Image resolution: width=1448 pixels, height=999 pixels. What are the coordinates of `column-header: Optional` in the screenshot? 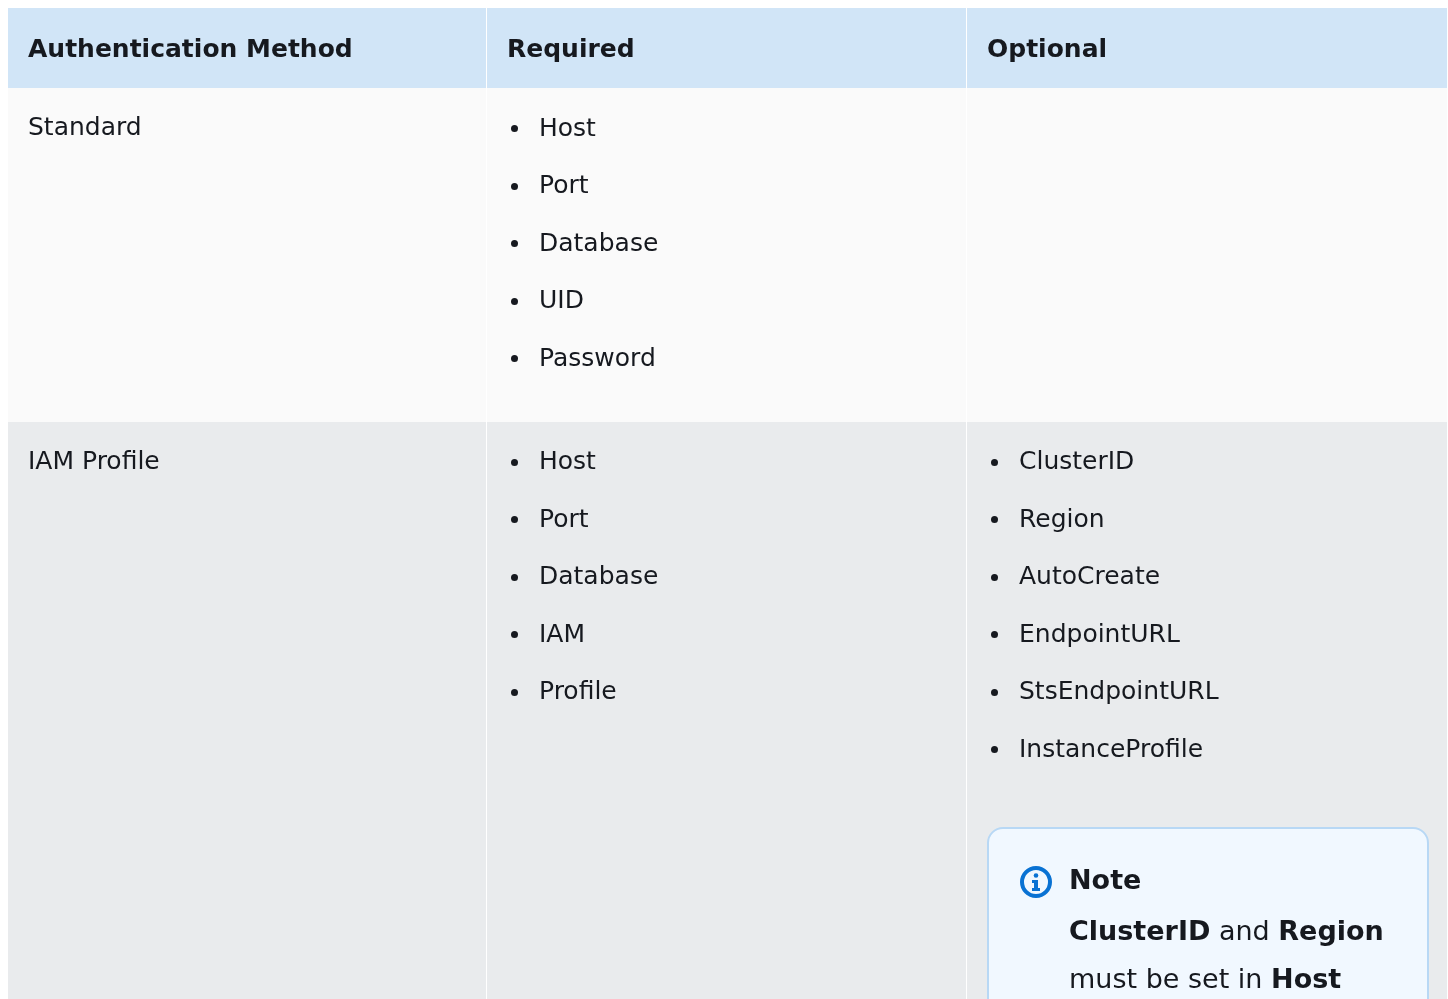 It's located at (1207, 48).